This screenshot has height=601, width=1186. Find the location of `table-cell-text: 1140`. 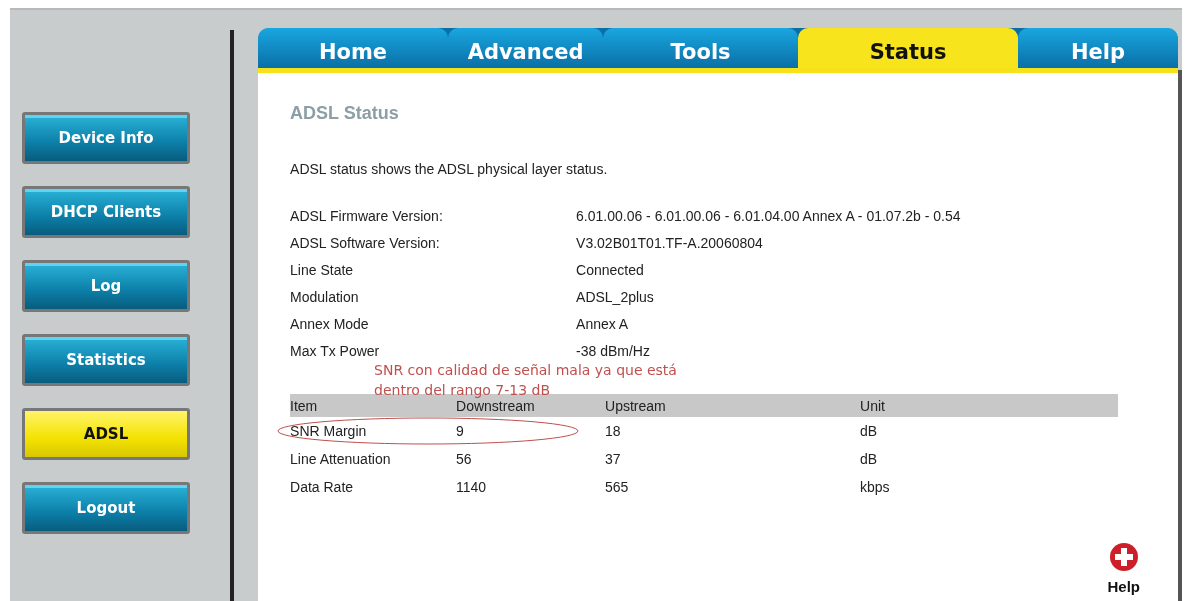

table-cell-text: 1140 is located at coordinates (472, 487).